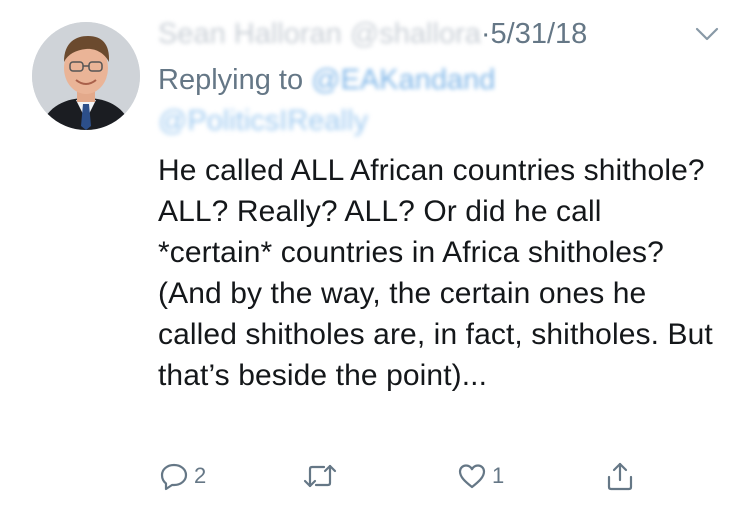  What do you see at coordinates (707, 34) in the screenshot?
I see `chevron-down-icon` at bounding box center [707, 34].